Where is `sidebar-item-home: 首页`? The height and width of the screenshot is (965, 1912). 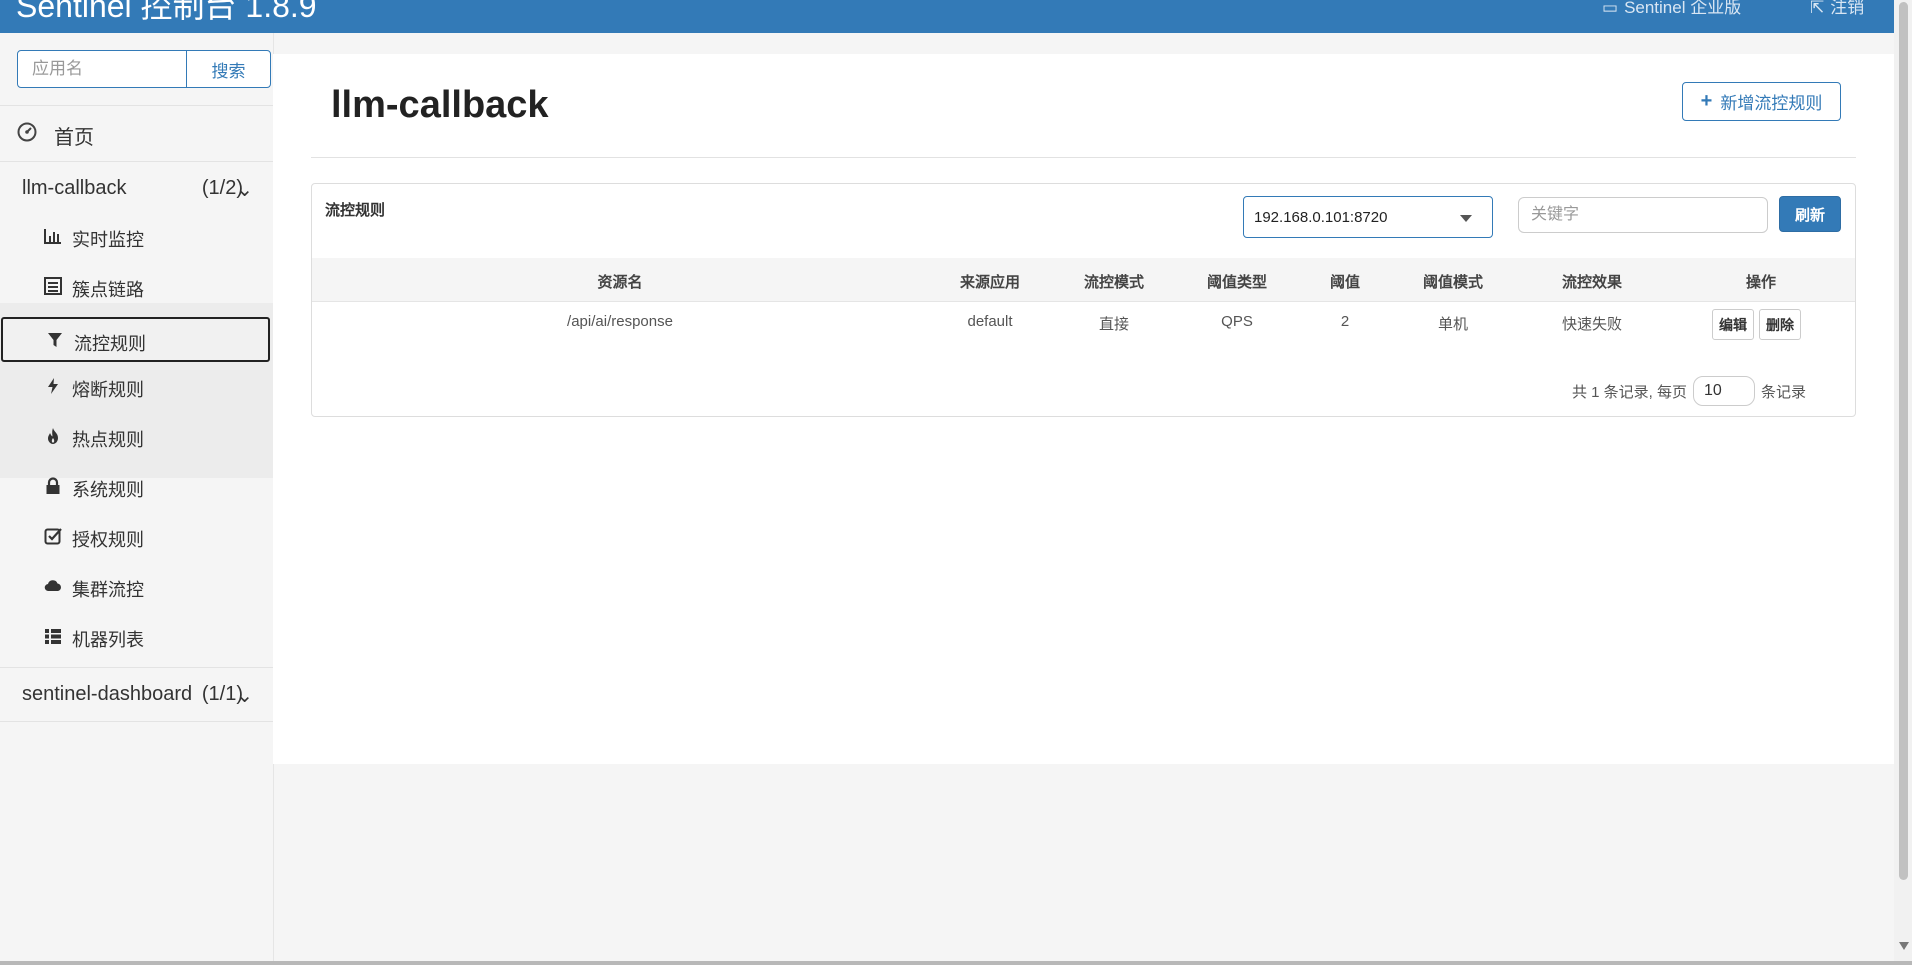
sidebar-item-home: 首页 is located at coordinates (136, 134).